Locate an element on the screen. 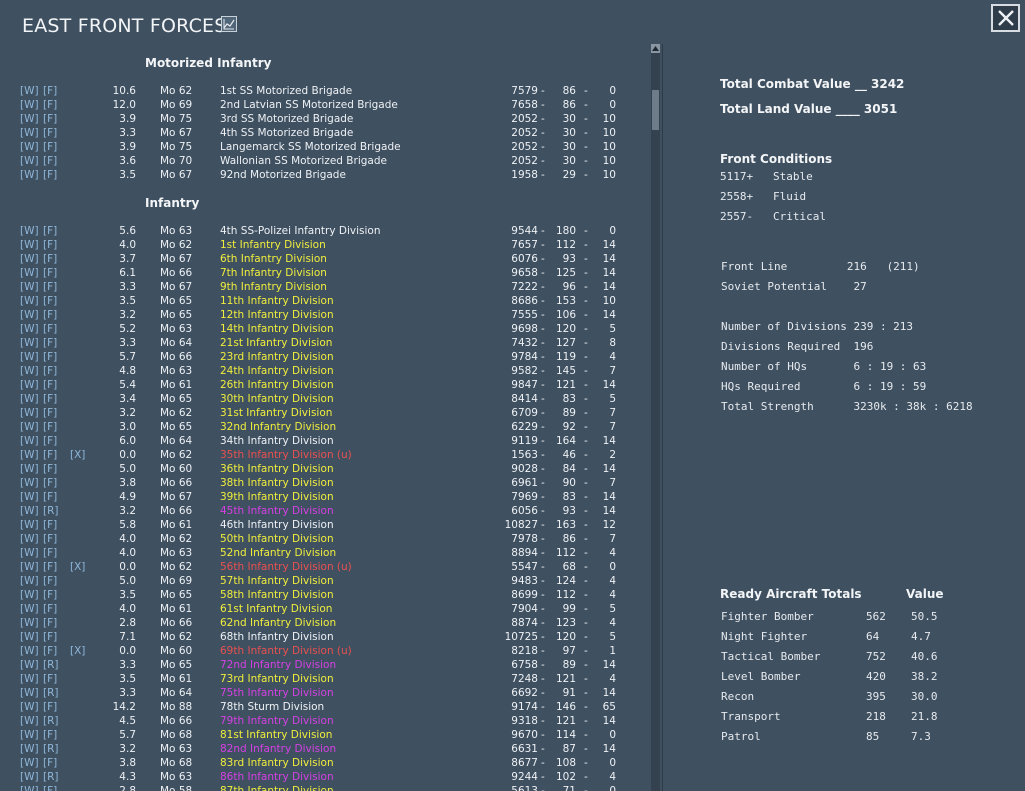  unit-name: 39th Infantry Division is located at coordinates (277, 497).